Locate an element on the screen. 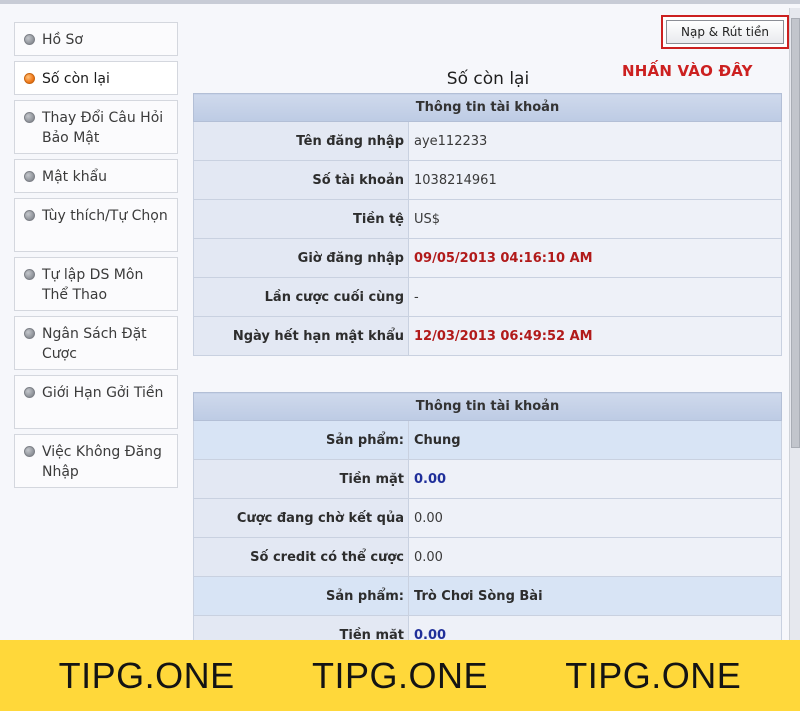 Image resolution: width=800 pixels, height=711 pixels. sidebar-item-sports-list: Tự lập DS Môn Thể Thao is located at coordinates (96, 284).